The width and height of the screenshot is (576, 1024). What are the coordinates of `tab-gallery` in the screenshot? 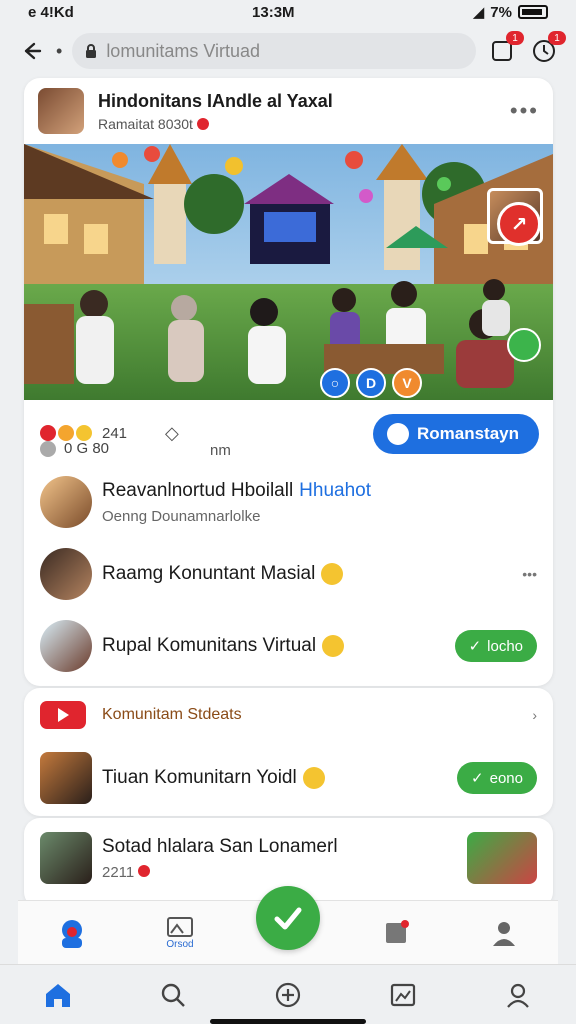 It's located at (403, 995).